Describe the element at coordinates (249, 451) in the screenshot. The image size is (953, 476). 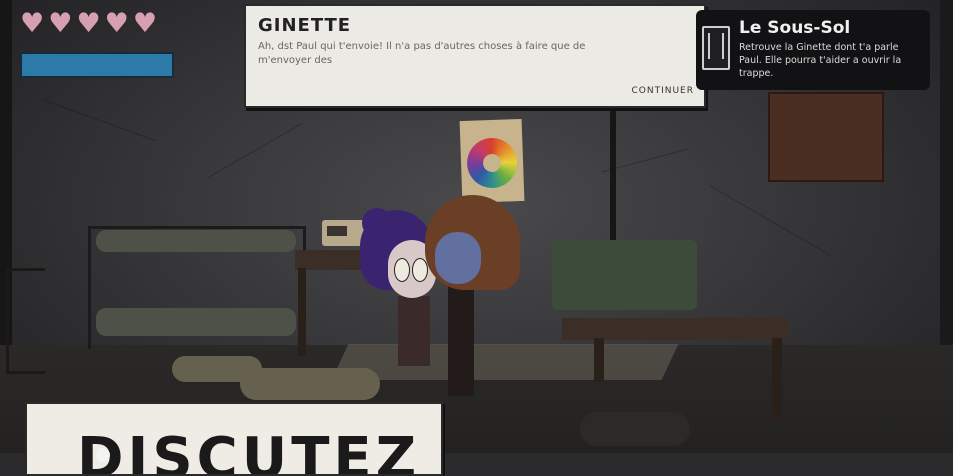
I see `discuss-label: DISCUTEZ` at that location.